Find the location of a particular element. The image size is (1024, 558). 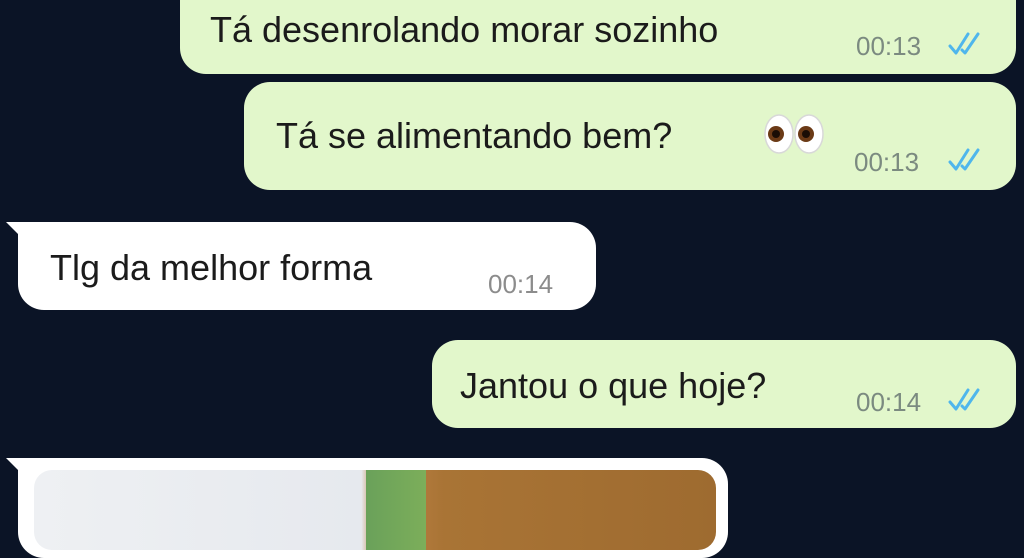

eyes-emoji is located at coordinates (794, 134).